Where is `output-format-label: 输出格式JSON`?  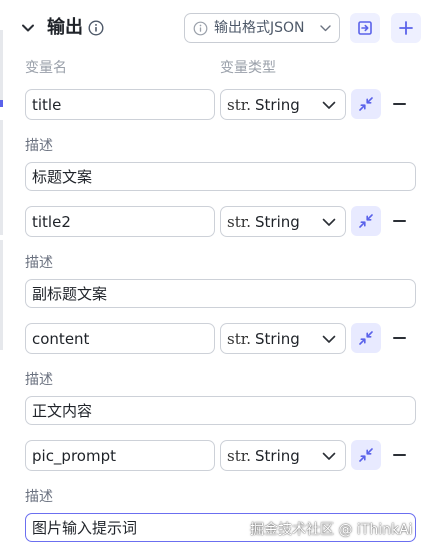 output-format-label: 输出格式JSON is located at coordinates (259, 28).